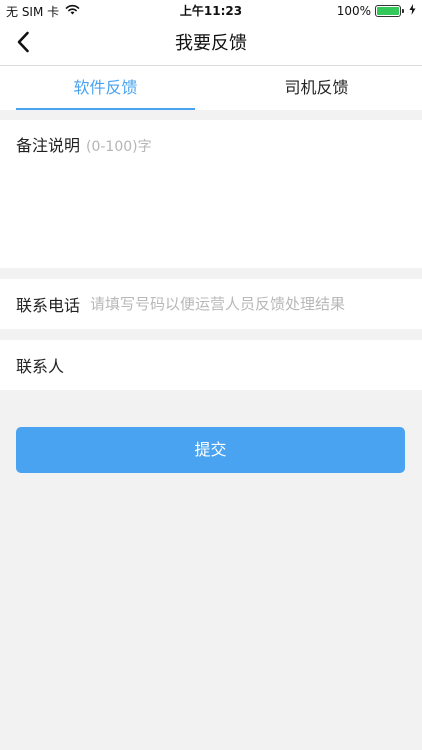 The width and height of the screenshot is (422, 750). What do you see at coordinates (105, 109) in the screenshot?
I see `tab-active-indicator` at bounding box center [105, 109].